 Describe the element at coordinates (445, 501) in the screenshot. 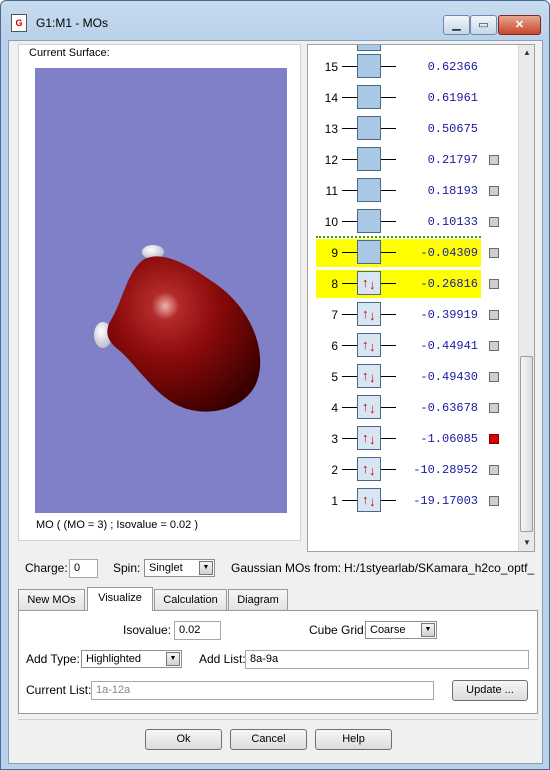

I see `mo-energy: -19.17003` at that location.